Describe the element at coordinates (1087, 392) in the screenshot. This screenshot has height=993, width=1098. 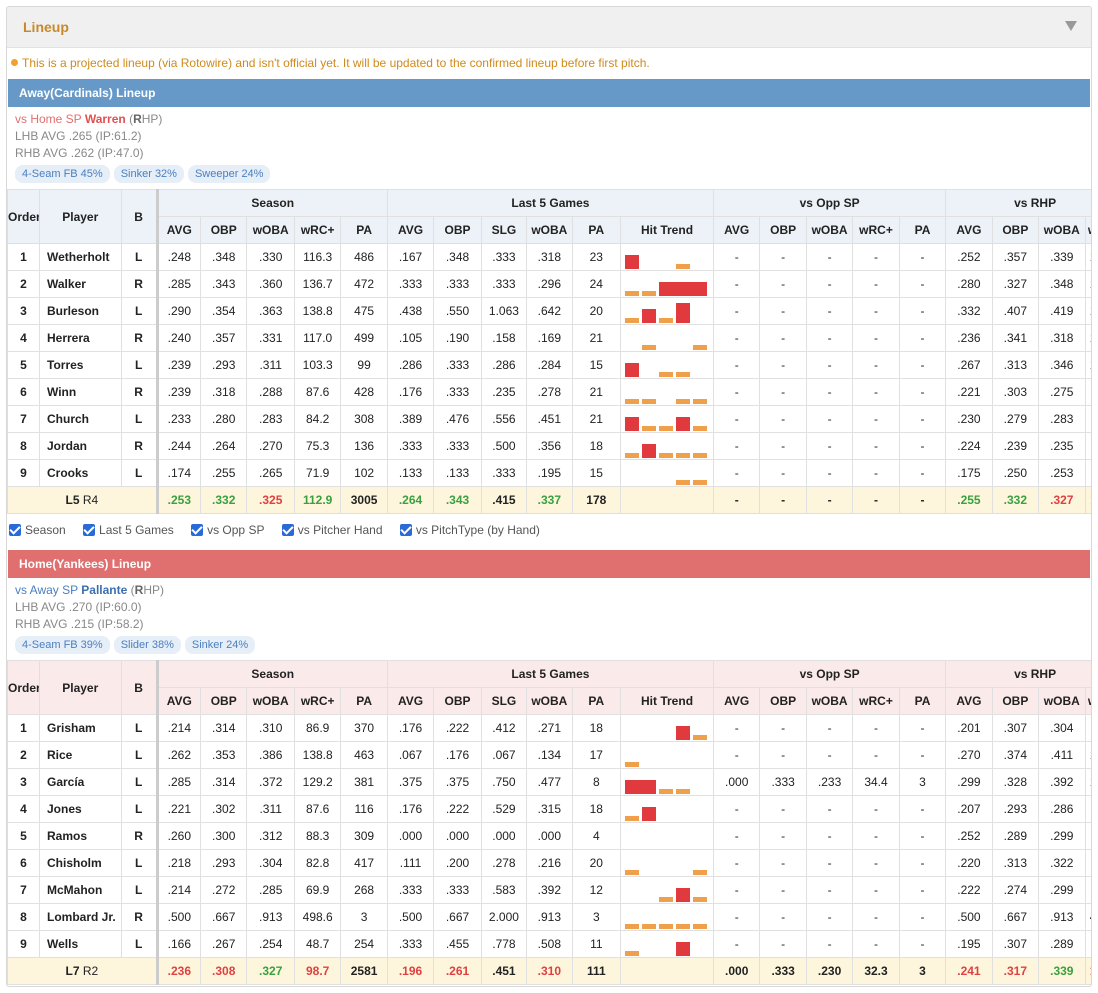
I see `vs-rhp-stat: 78.7` at that location.